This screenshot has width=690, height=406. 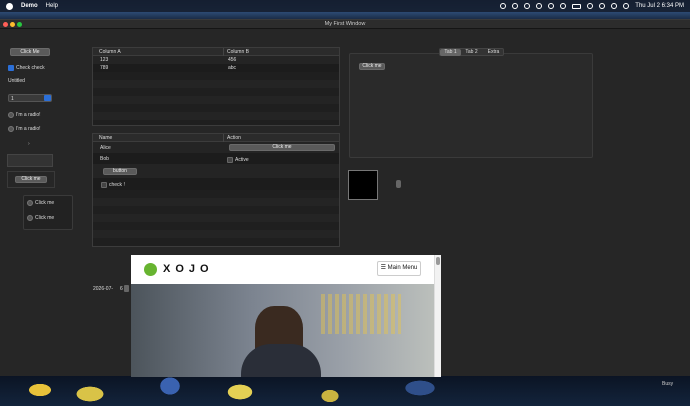 What do you see at coordinates (188, 269) in the screenshot?
I see `xojo-brand: XOJO` at bounding box center [188, 269].